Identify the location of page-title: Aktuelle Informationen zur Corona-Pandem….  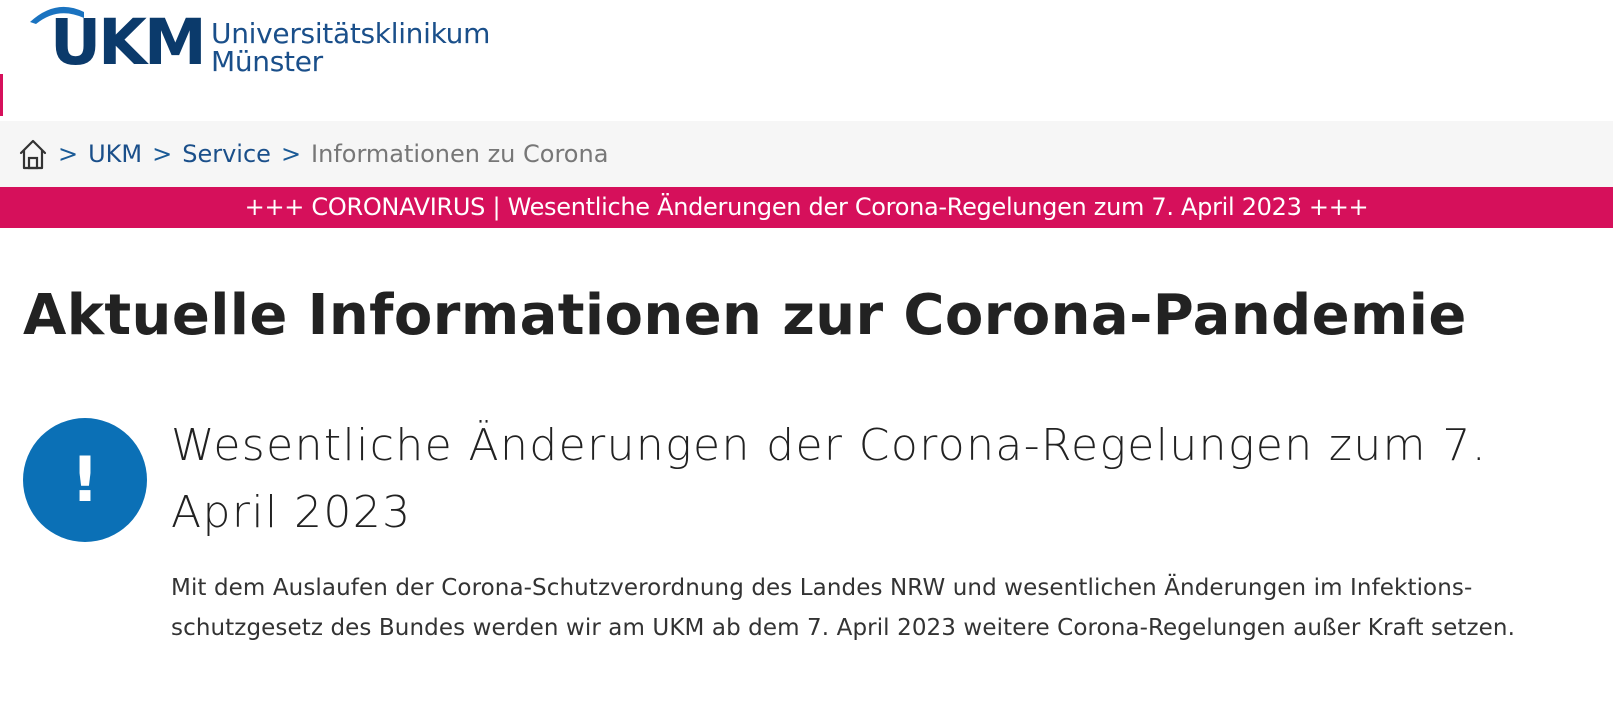
(745, 315).